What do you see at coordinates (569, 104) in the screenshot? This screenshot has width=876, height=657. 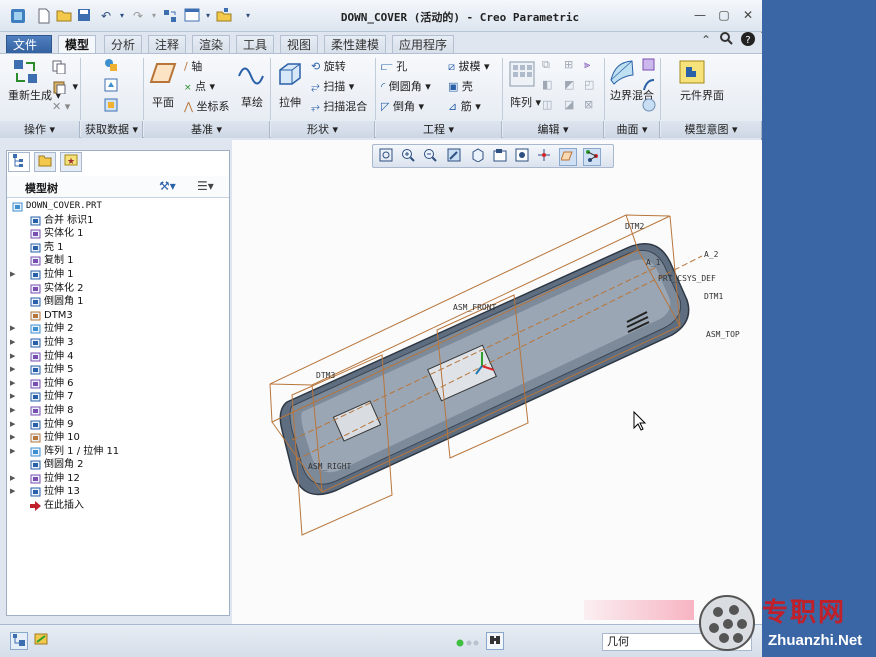 I see `intersect-icon: ◪` at bounding box center [569, 104].